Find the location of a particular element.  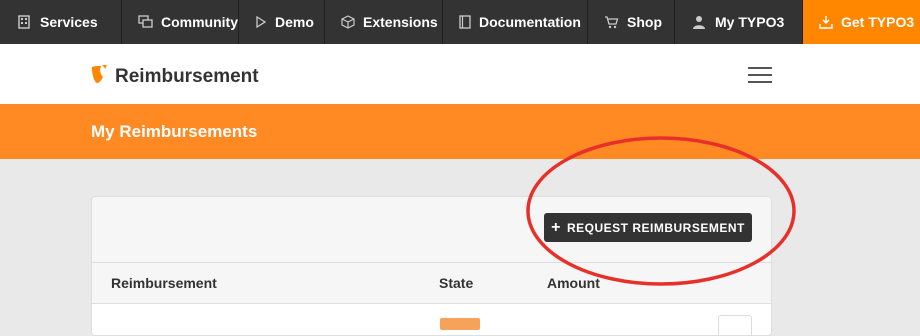

column-header-state: State is located at coordinates (456, 283).